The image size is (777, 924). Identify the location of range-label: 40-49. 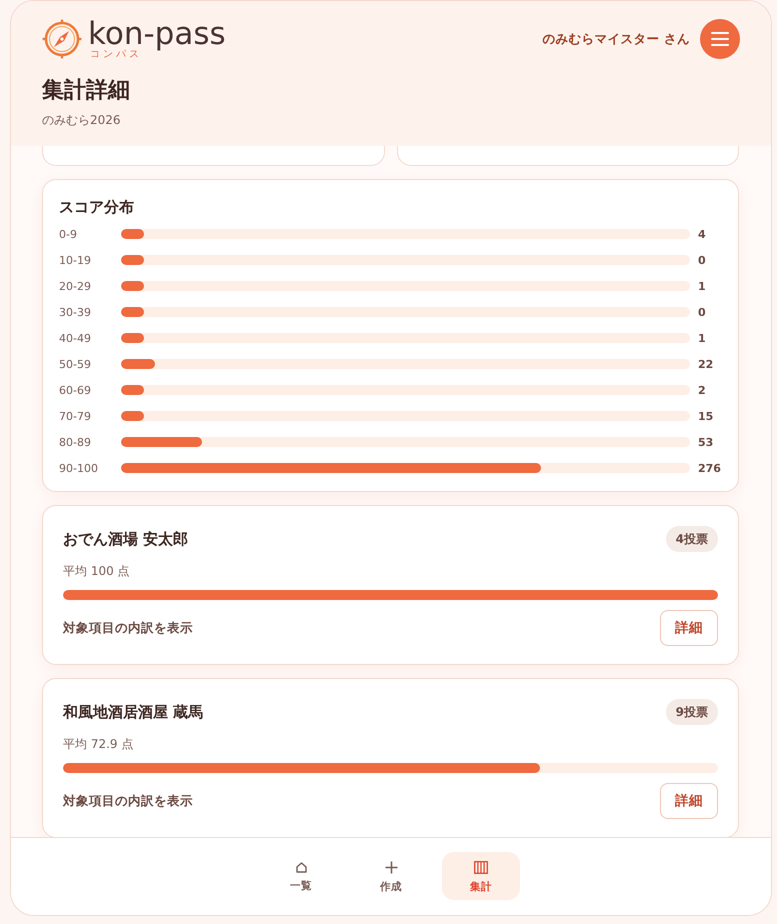
(75, 338).